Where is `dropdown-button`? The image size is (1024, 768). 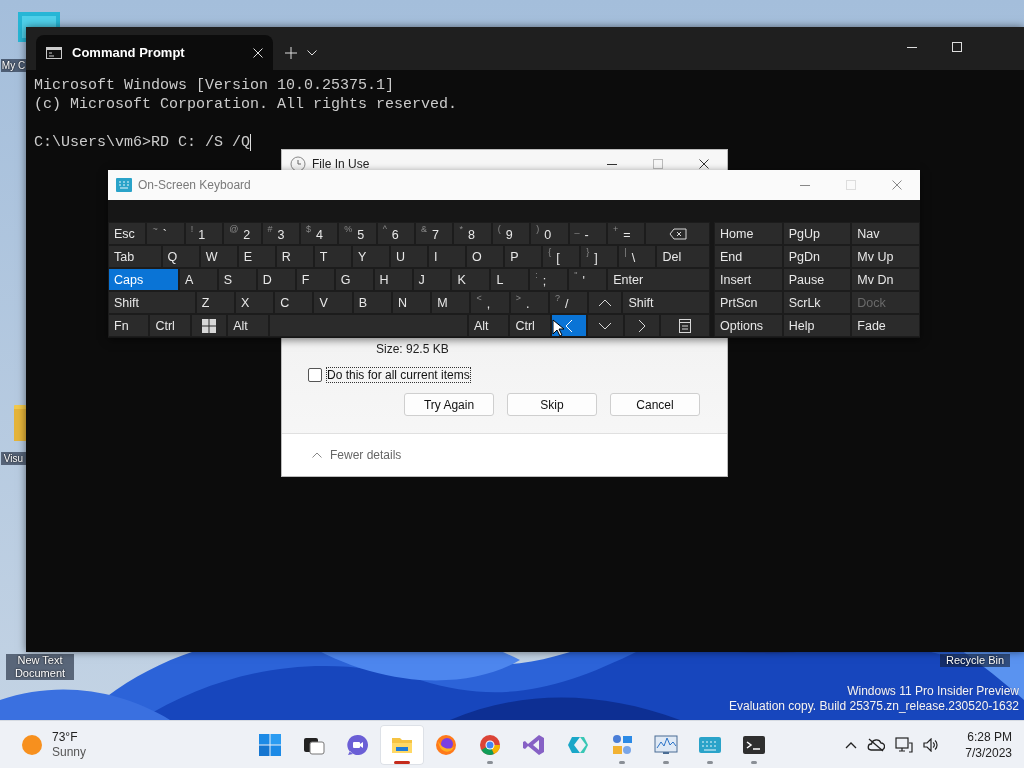
dropdown-button is located at coordinates (312, 52).